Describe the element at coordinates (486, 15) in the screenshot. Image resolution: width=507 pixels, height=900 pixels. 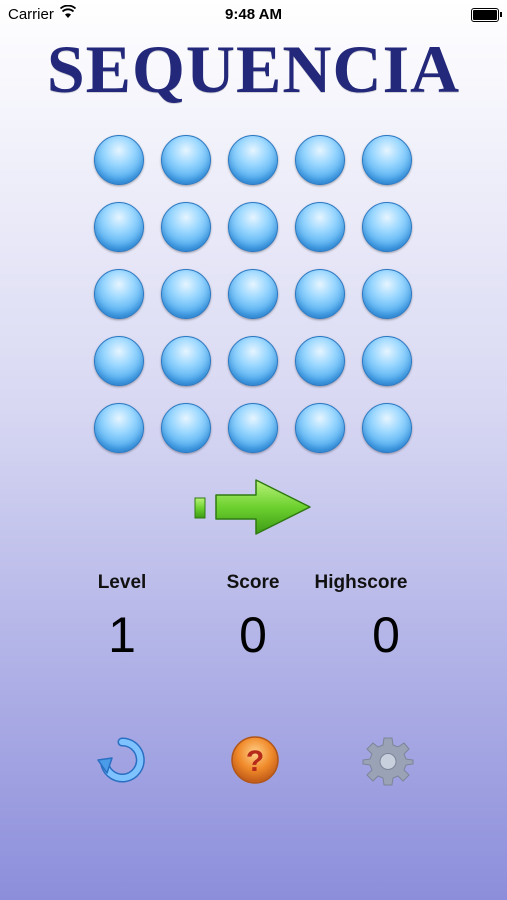
I see `battery-icon` at that location.